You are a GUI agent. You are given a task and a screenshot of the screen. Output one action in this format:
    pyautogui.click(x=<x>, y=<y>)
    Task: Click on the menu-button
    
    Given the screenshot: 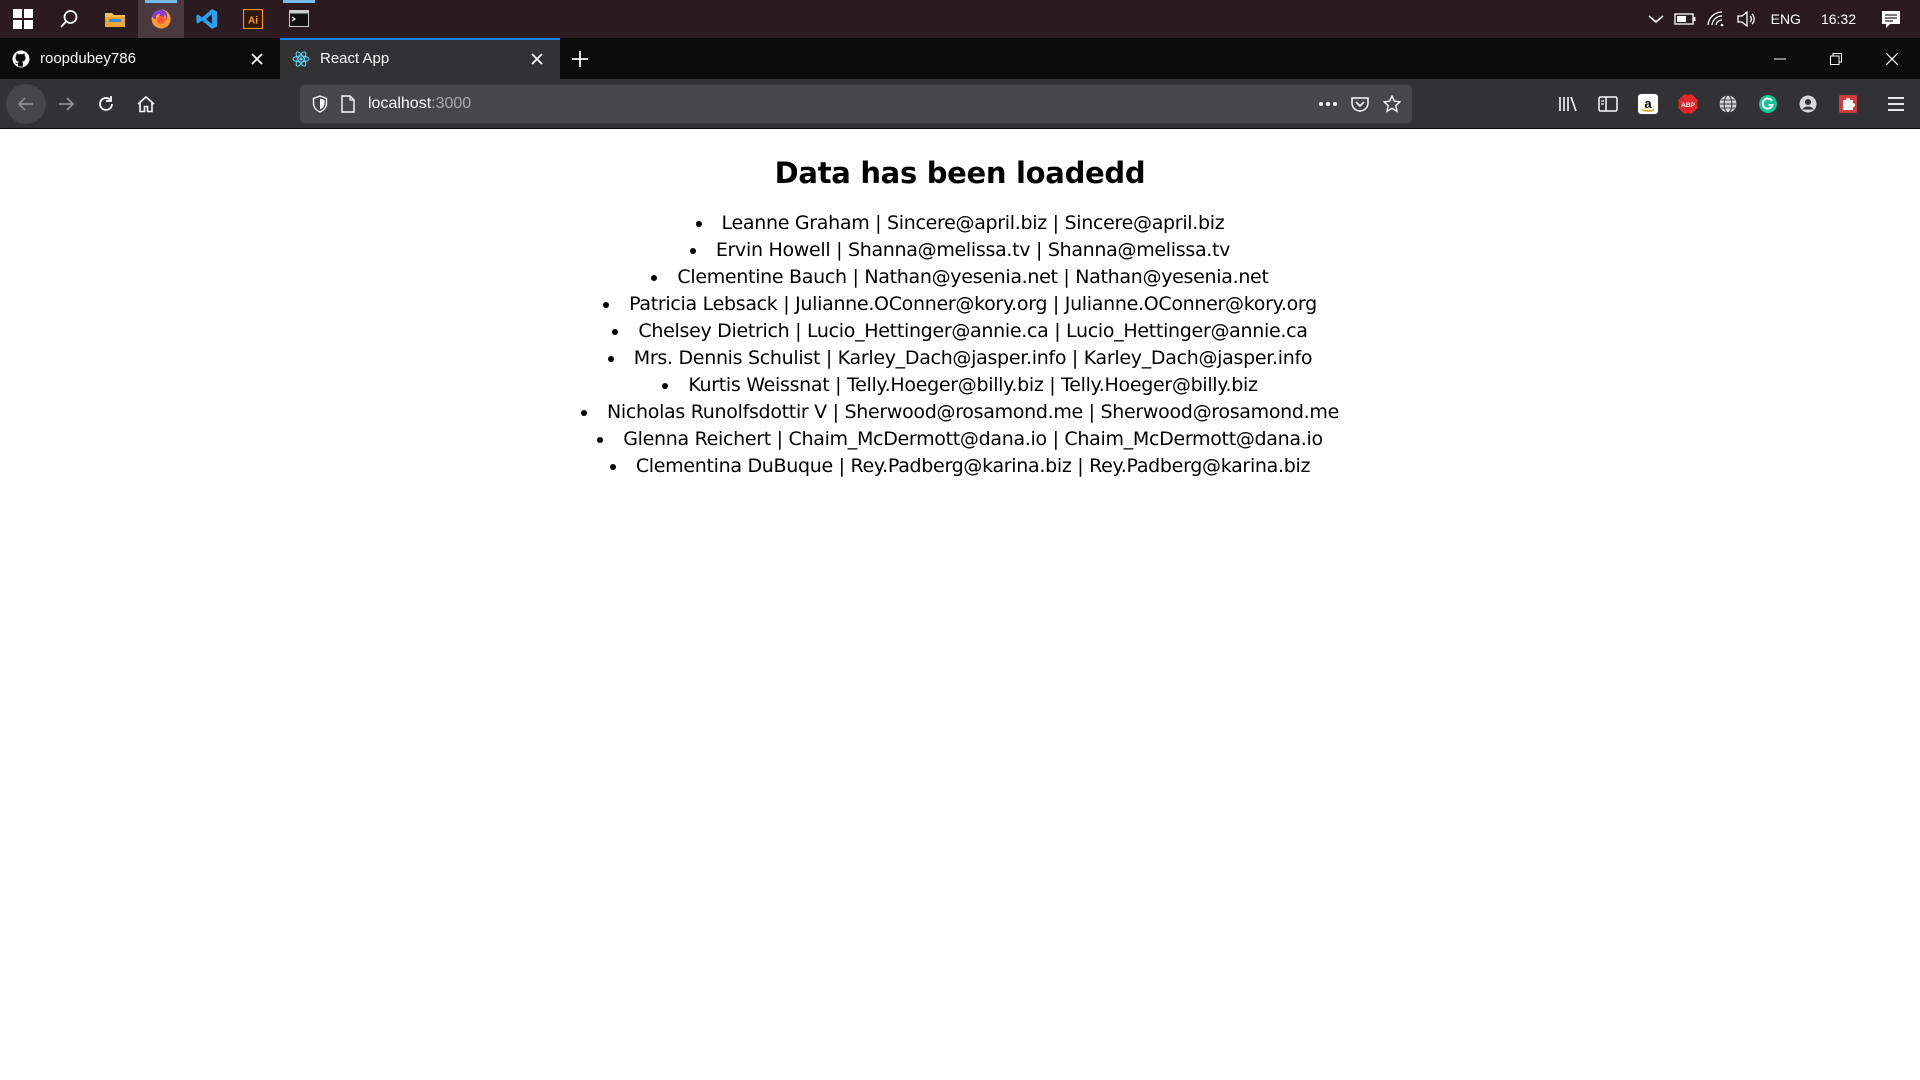 What is the action you would take?
    pyautogui.click(x=1896, y=104)
    